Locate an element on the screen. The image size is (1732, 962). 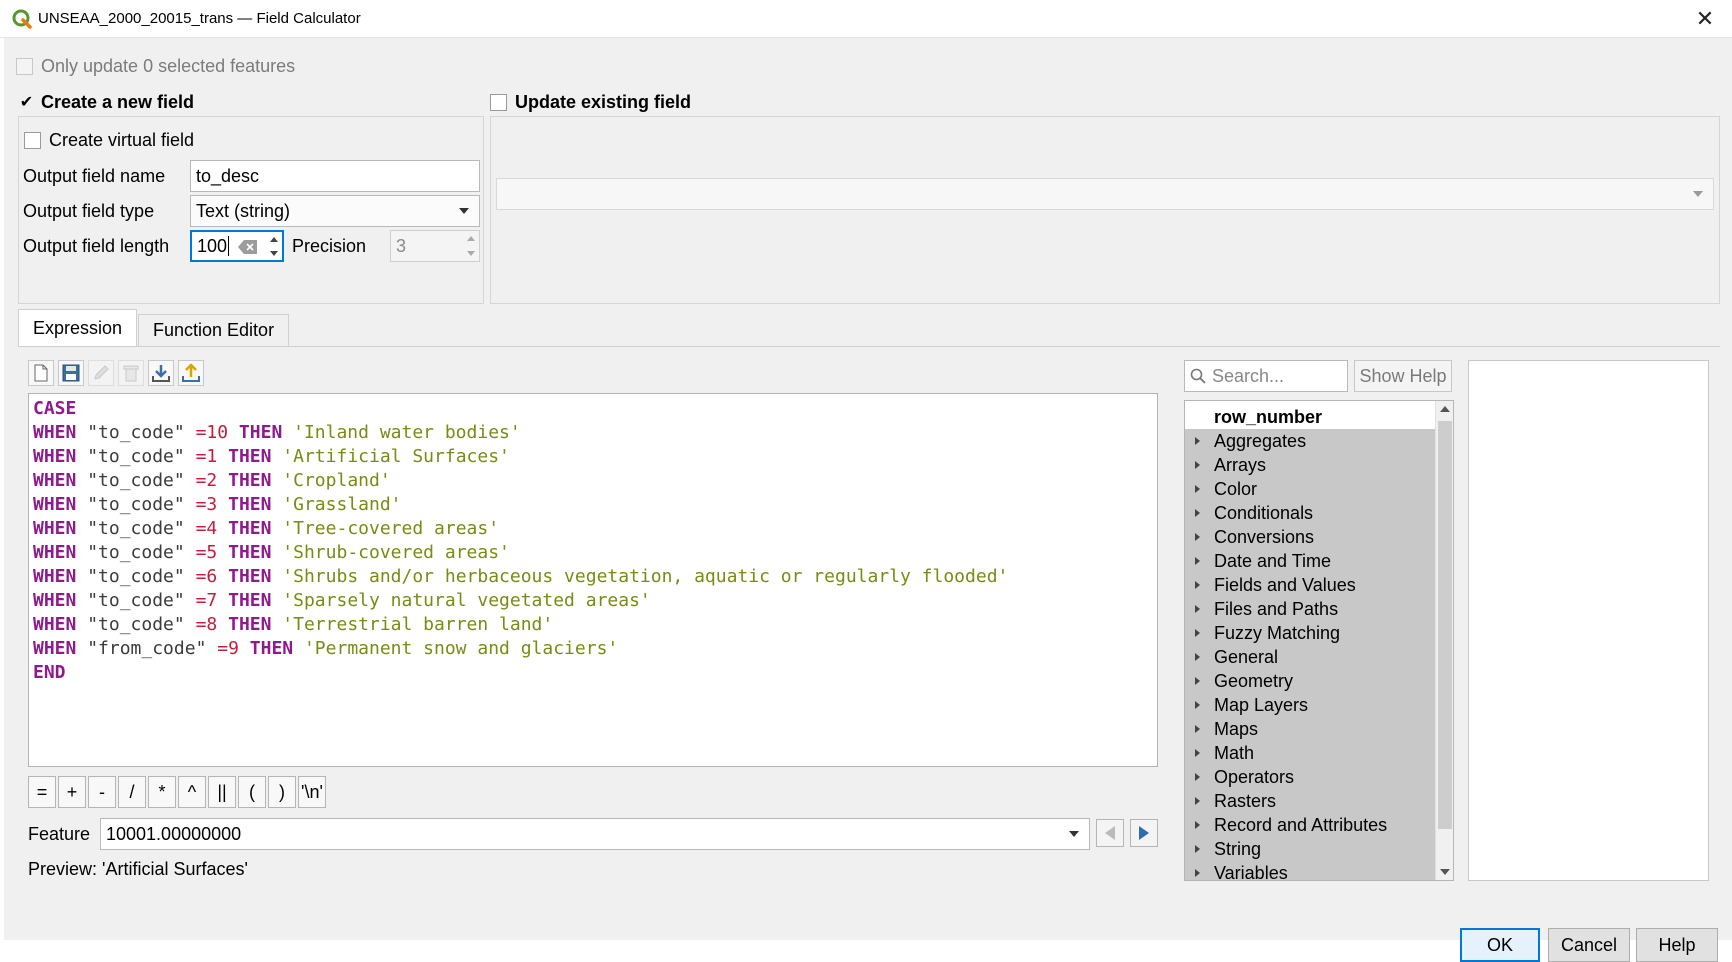
operator-button: ) is located at coordinates (282, 792).